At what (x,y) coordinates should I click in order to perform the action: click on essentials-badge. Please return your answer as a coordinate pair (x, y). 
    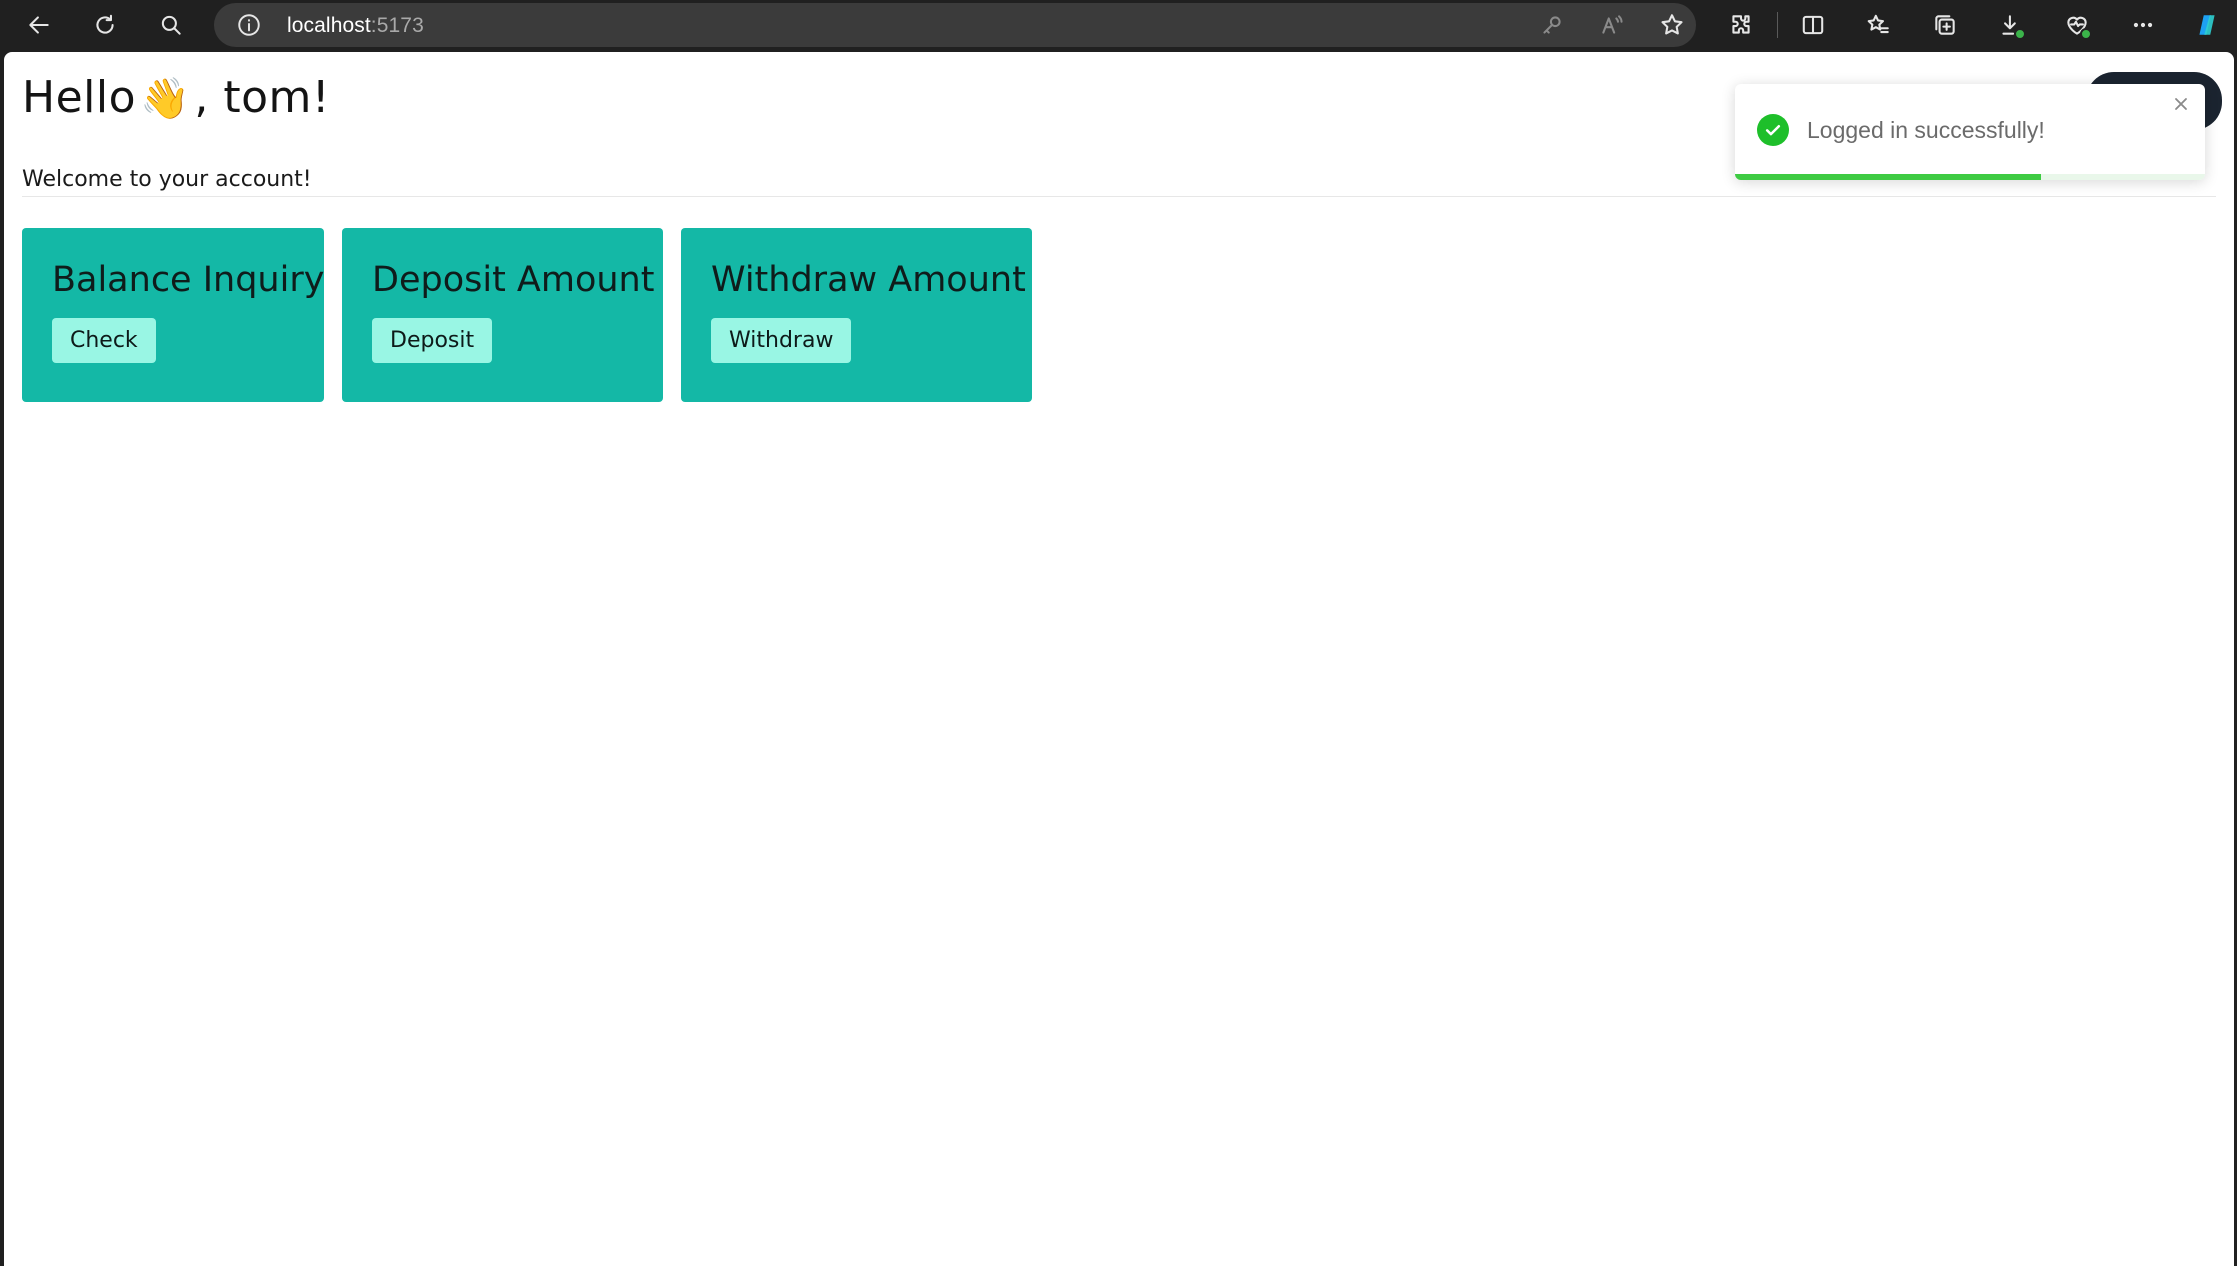
    Looking at the image, I should click on (2086, 34).